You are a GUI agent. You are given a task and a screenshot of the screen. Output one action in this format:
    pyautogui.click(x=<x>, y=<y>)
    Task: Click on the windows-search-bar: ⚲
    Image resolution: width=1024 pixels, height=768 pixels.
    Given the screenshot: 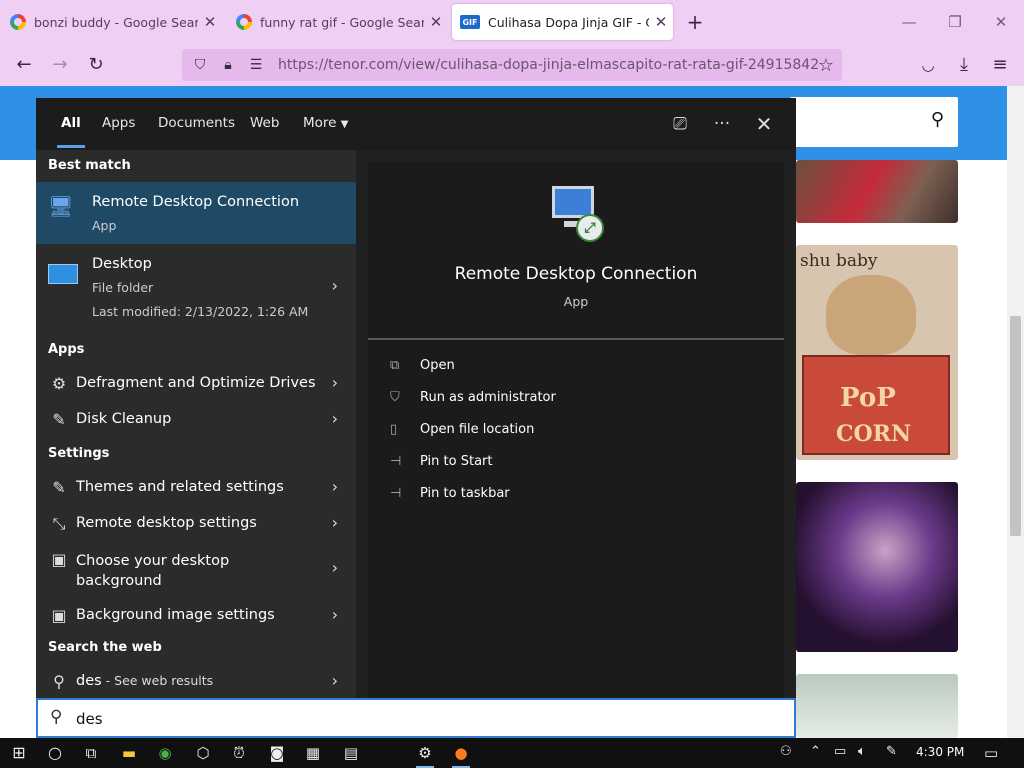 What is the action you would take?
    pyautogui.click(x=416, y=718)
    